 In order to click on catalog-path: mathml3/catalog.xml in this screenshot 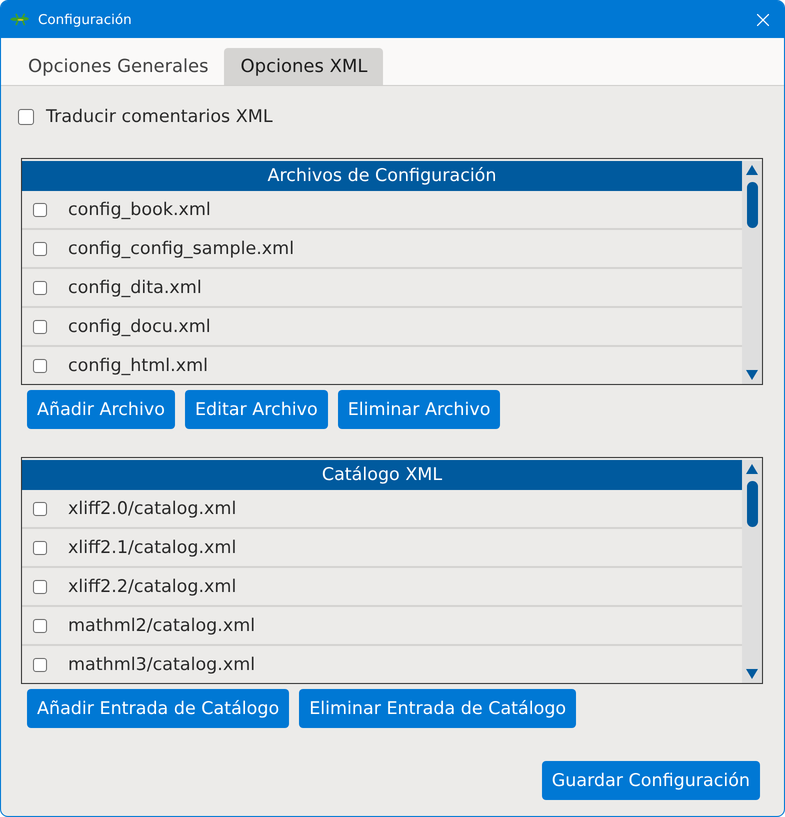, I will do `click(162, 664)`.